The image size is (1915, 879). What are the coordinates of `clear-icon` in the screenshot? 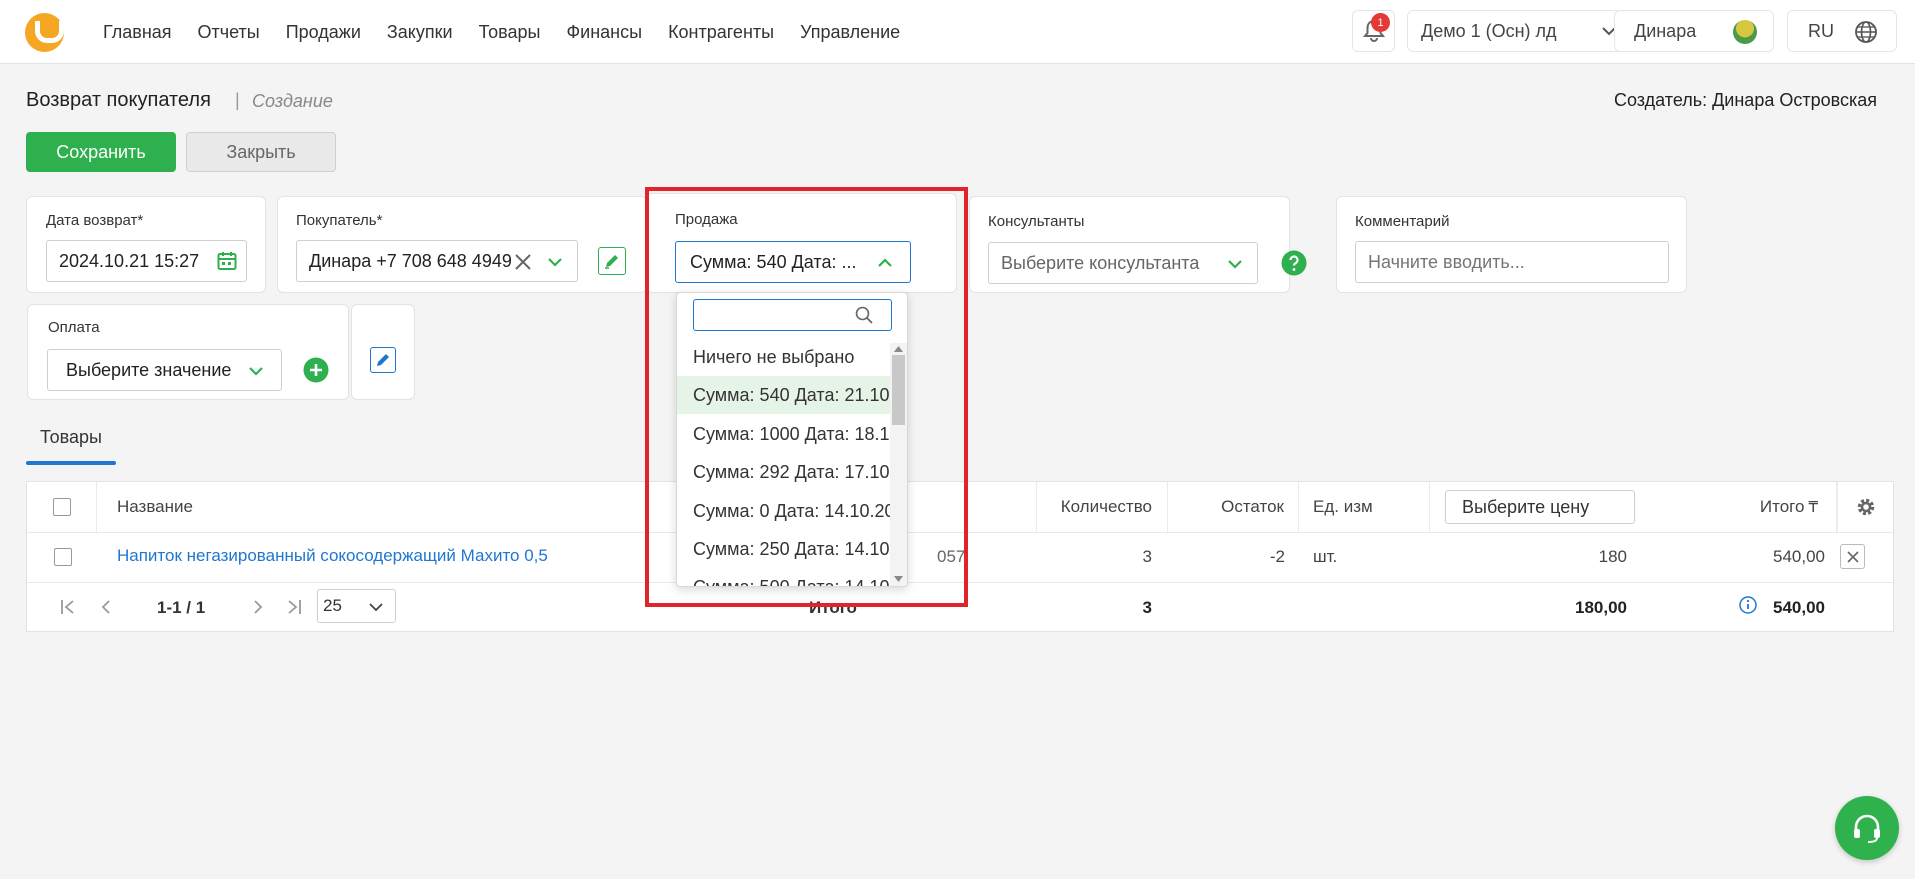 It's located at (523, 262).